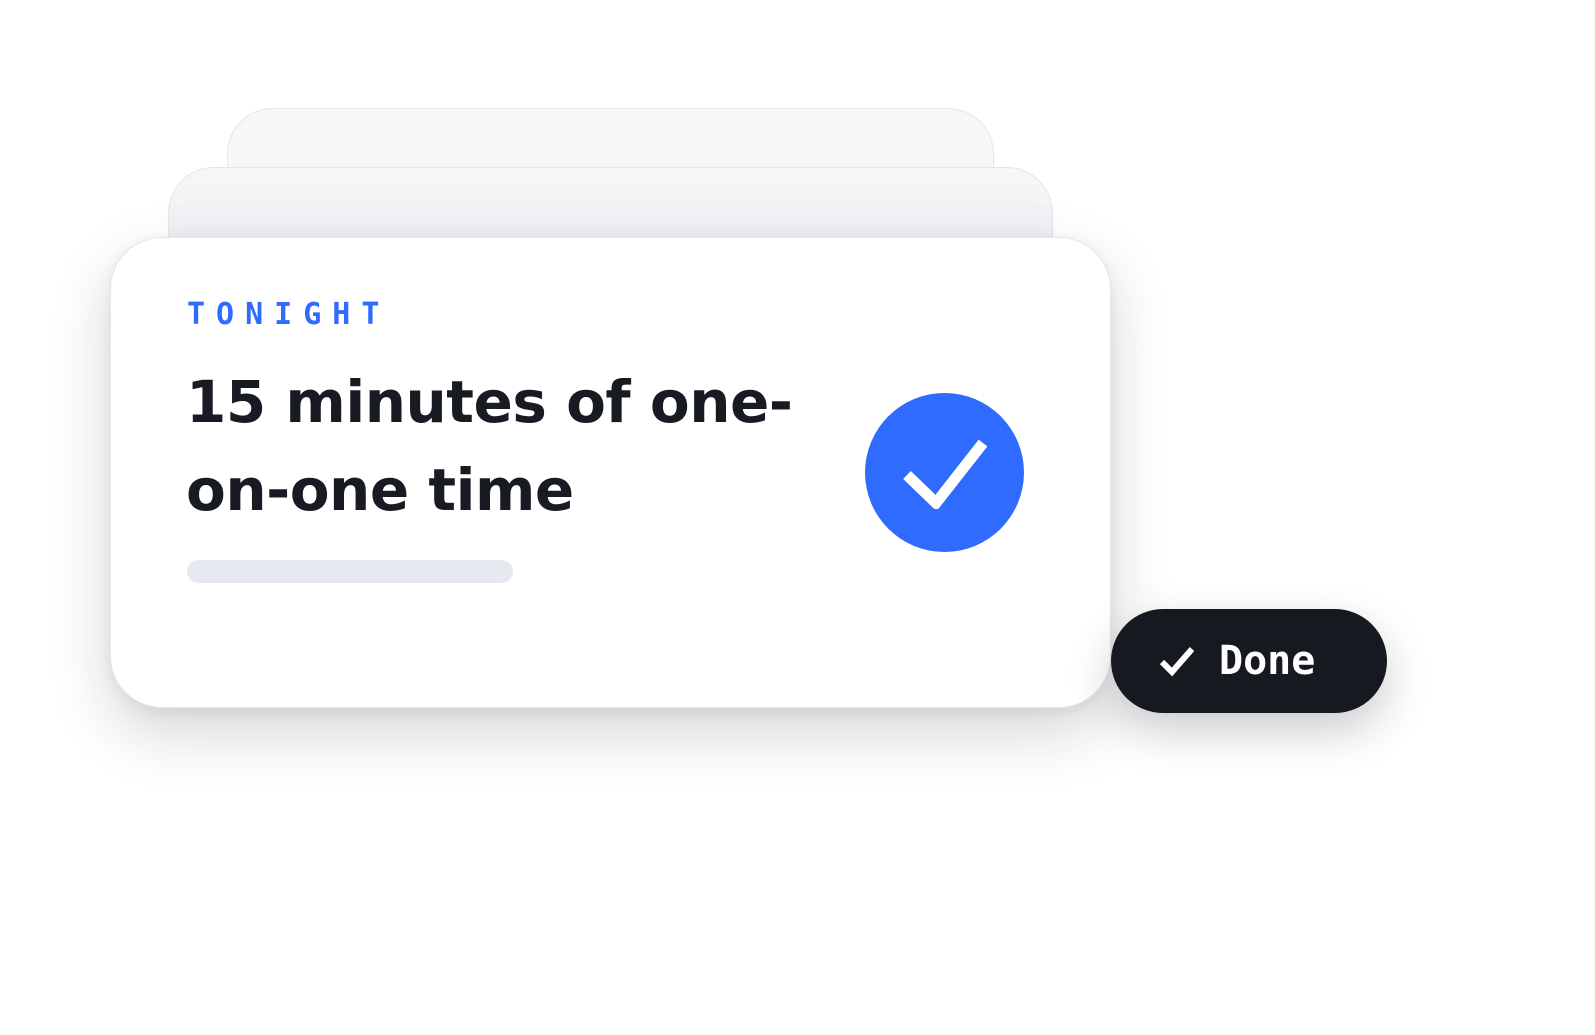 This screenshot has width=1595, height=1035. I want to click on done-button: Done, so click(1249, 661).